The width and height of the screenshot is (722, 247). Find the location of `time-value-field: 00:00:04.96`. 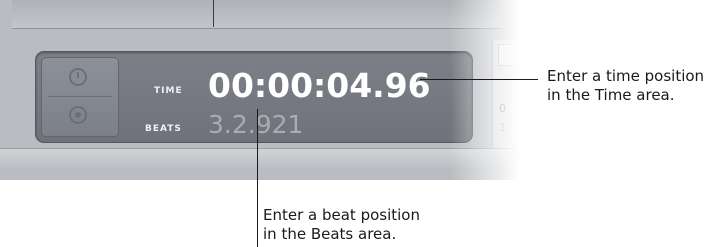

time-value-field: 00:00:04.96 is located at coordinates (319, 85).